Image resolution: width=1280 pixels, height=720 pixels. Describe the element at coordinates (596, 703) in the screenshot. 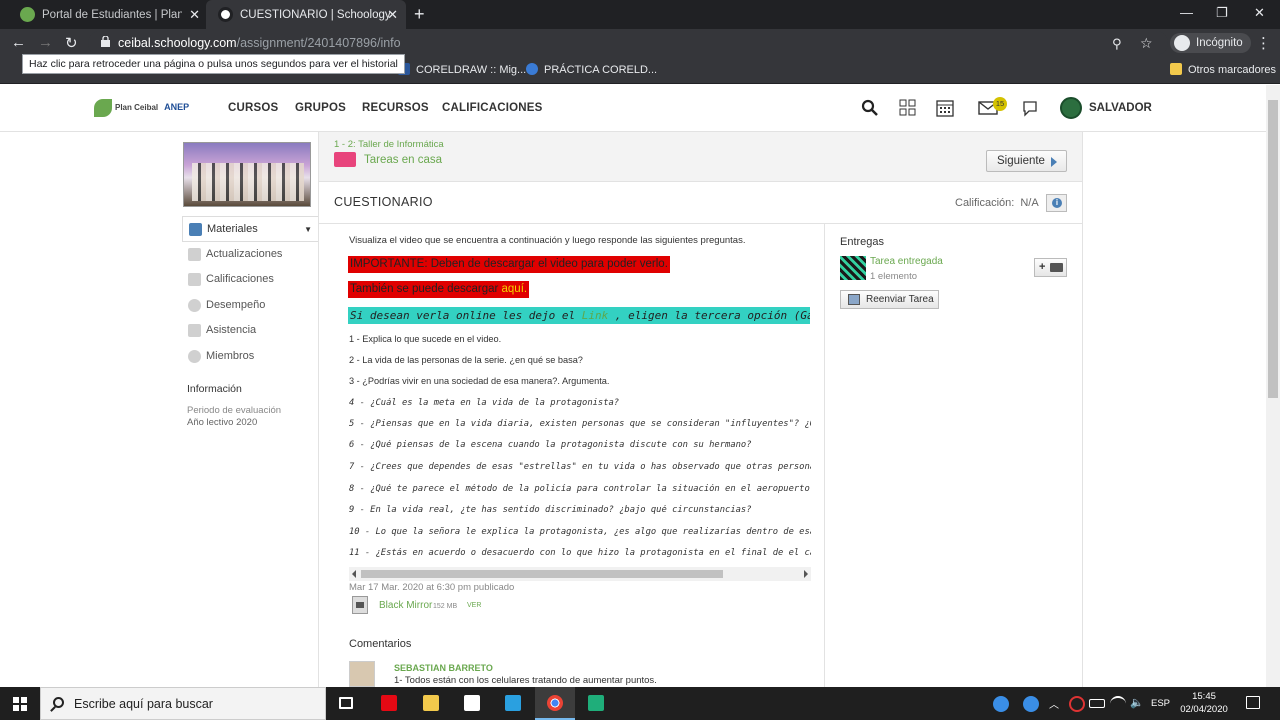

I see `media-app` at that location.